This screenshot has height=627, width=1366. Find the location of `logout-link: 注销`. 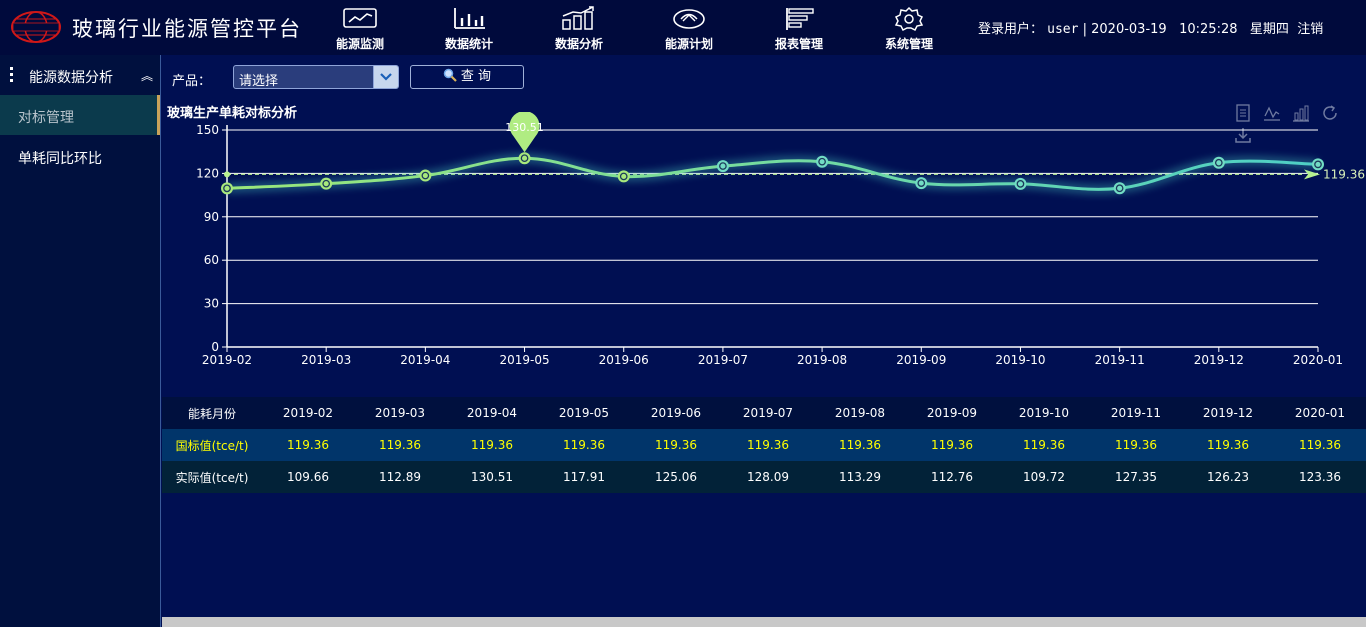

logout-link: 注销 is located at coordinates (1310, 29).